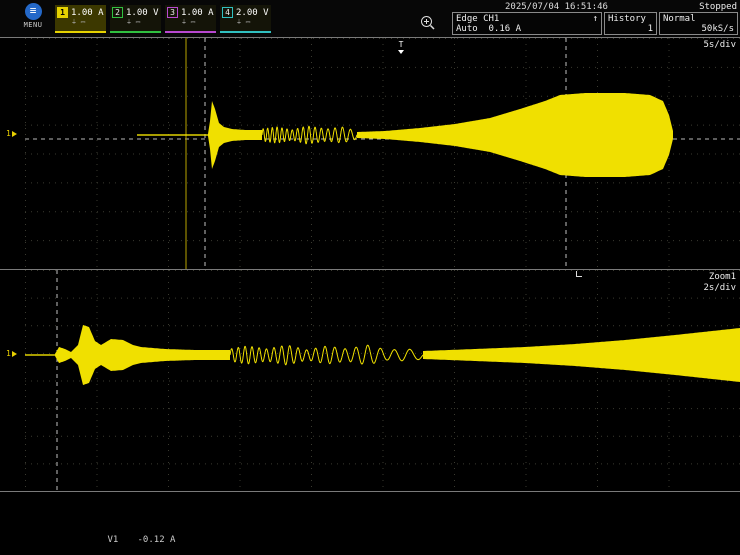  What do you see at coordinates (142, 12) in the screenshot?
I see `channel-scale-value: 1.00 V` at bounding box center [142, 12].